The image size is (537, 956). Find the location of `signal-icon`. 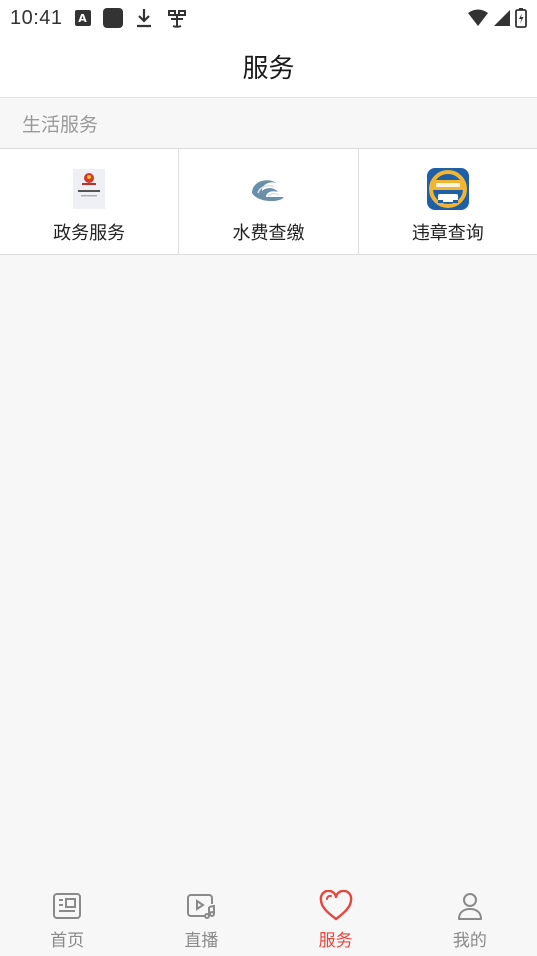

signal-icon is located at coordinates (502, 18).